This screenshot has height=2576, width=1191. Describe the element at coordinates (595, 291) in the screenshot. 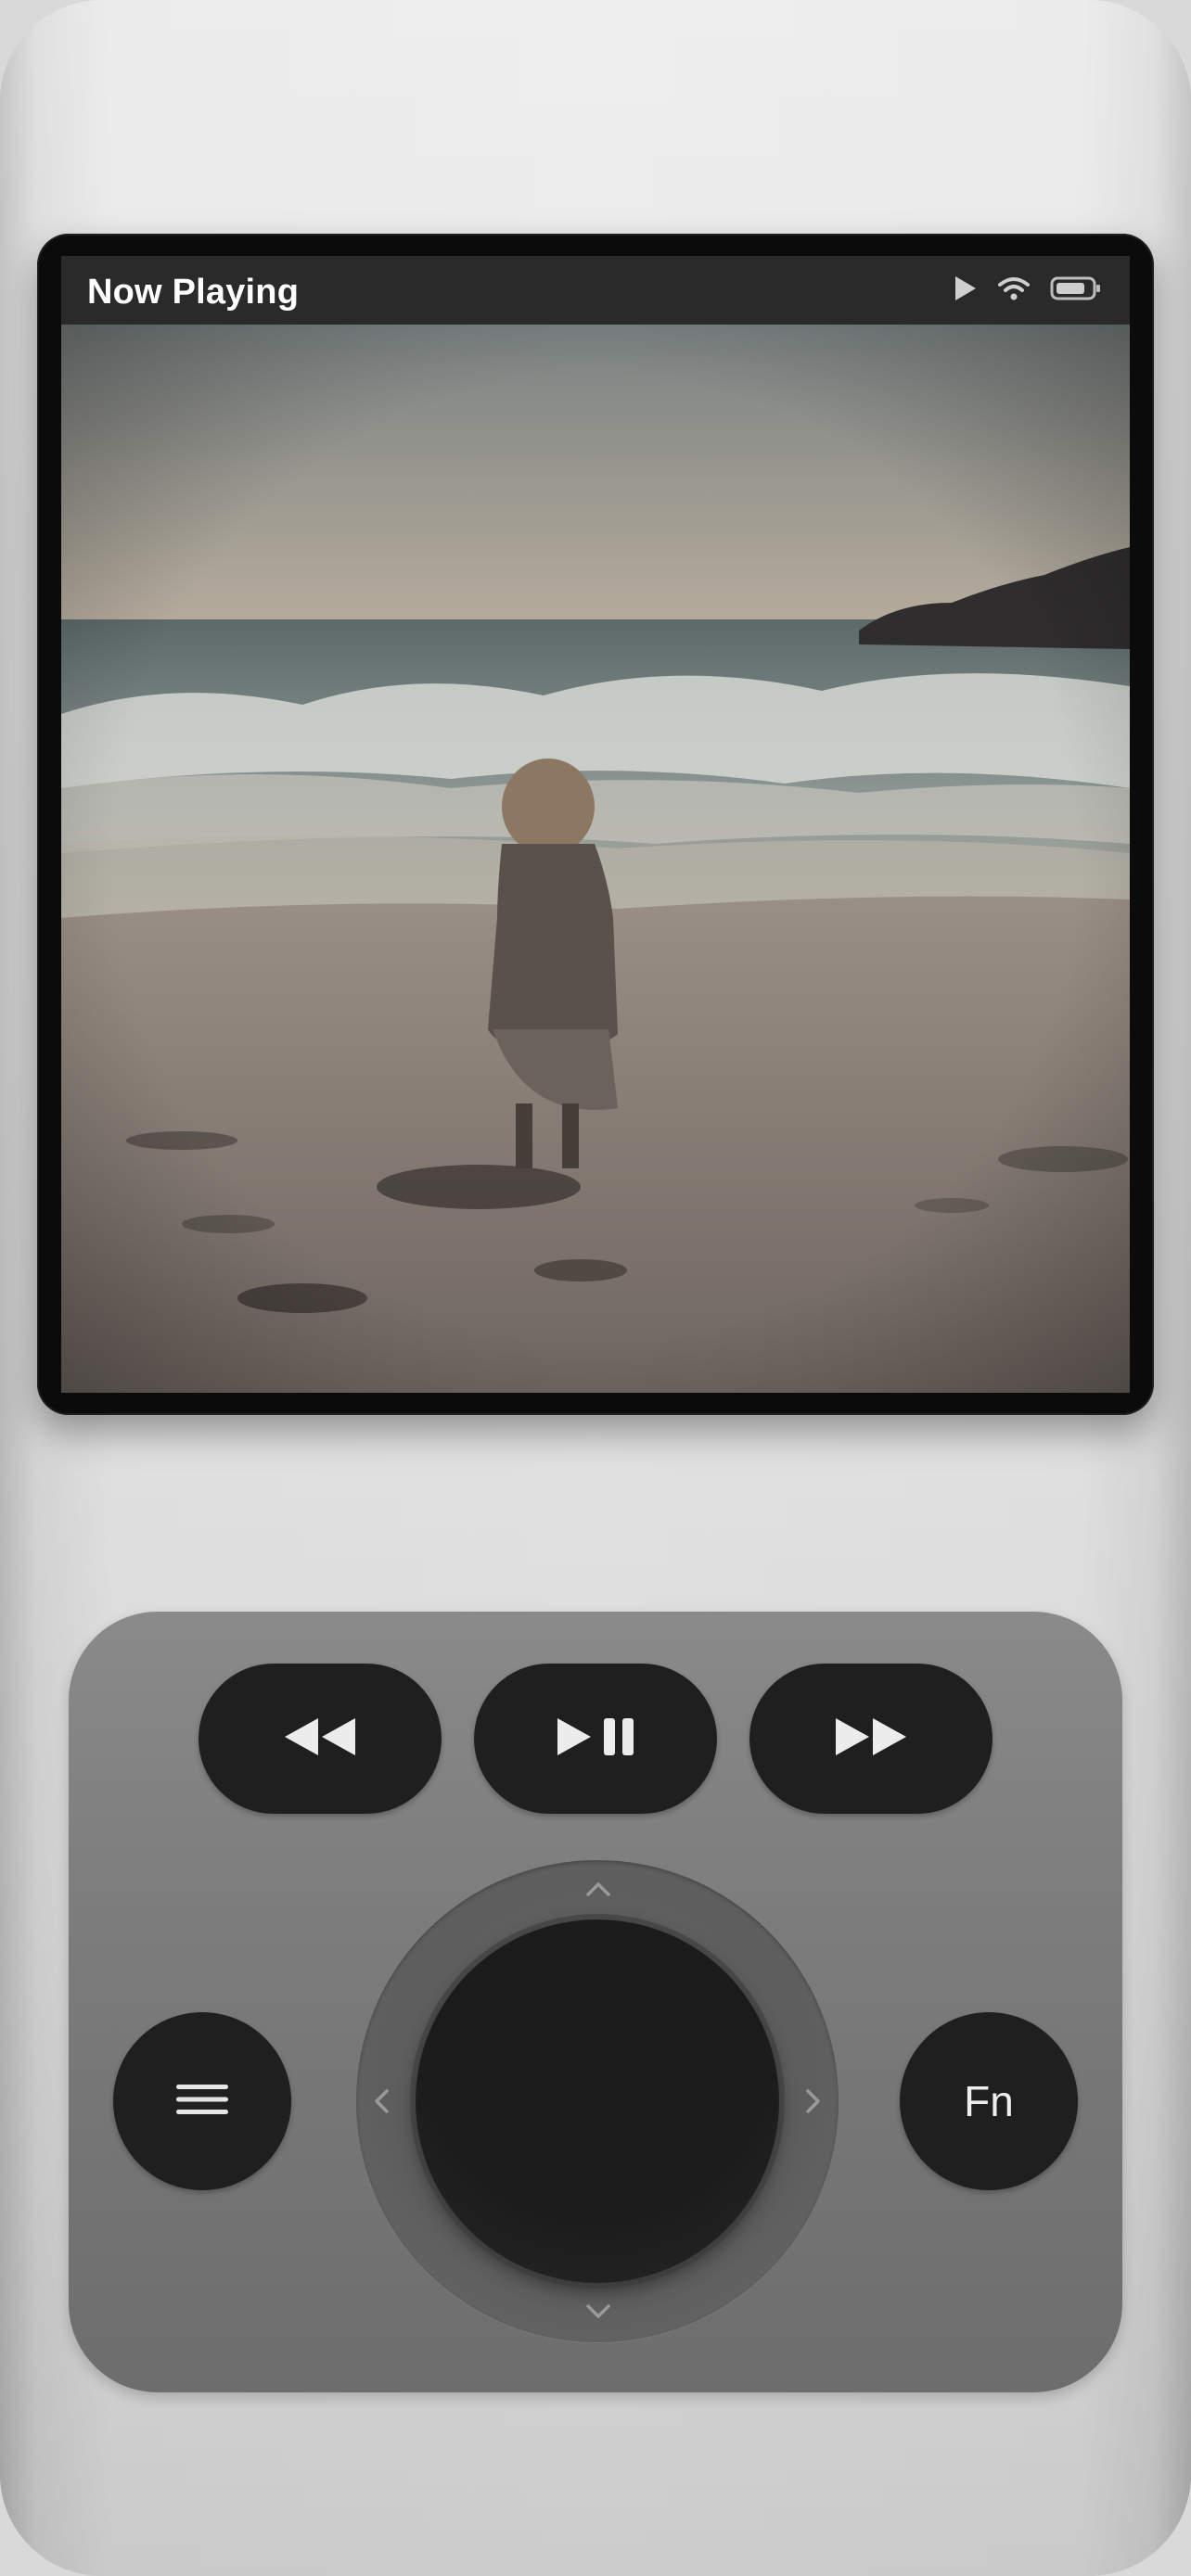

I see `status-bar: Now Playing` at that location.